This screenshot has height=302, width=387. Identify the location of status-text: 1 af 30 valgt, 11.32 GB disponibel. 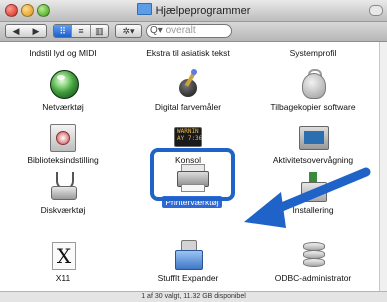
(193, 296).